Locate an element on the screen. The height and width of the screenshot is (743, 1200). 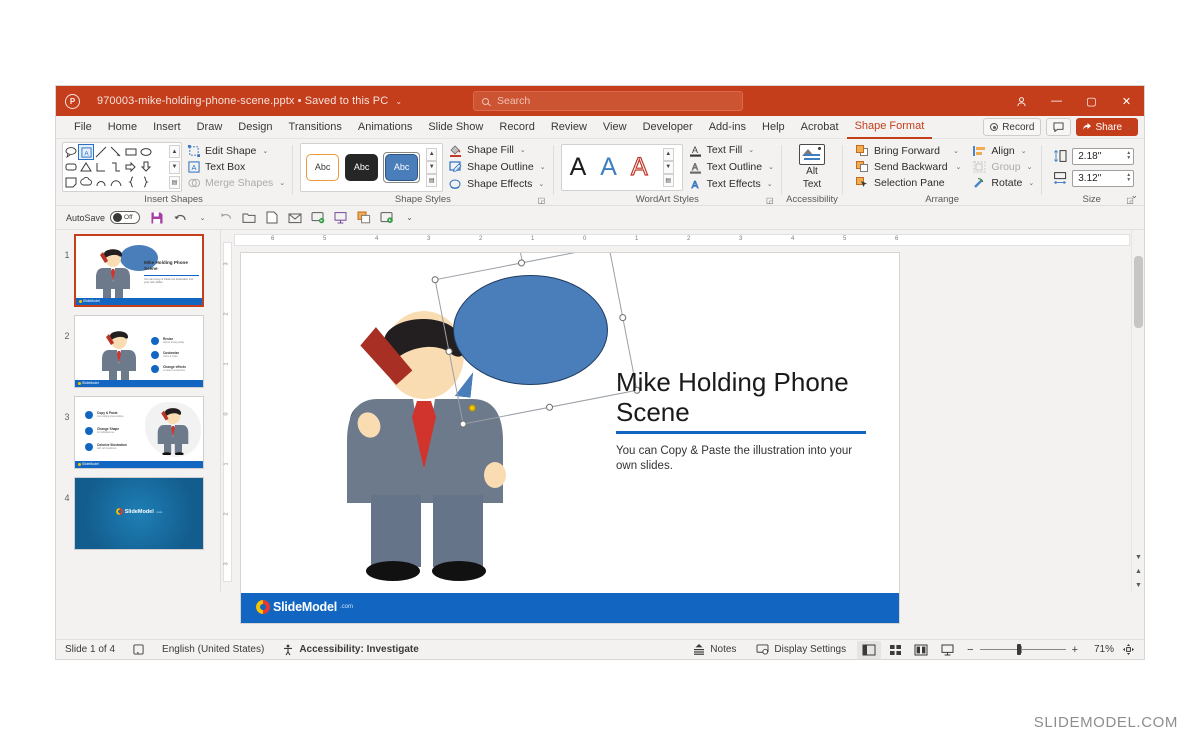
minimize-button: — is located at coordinates (1056, 101).